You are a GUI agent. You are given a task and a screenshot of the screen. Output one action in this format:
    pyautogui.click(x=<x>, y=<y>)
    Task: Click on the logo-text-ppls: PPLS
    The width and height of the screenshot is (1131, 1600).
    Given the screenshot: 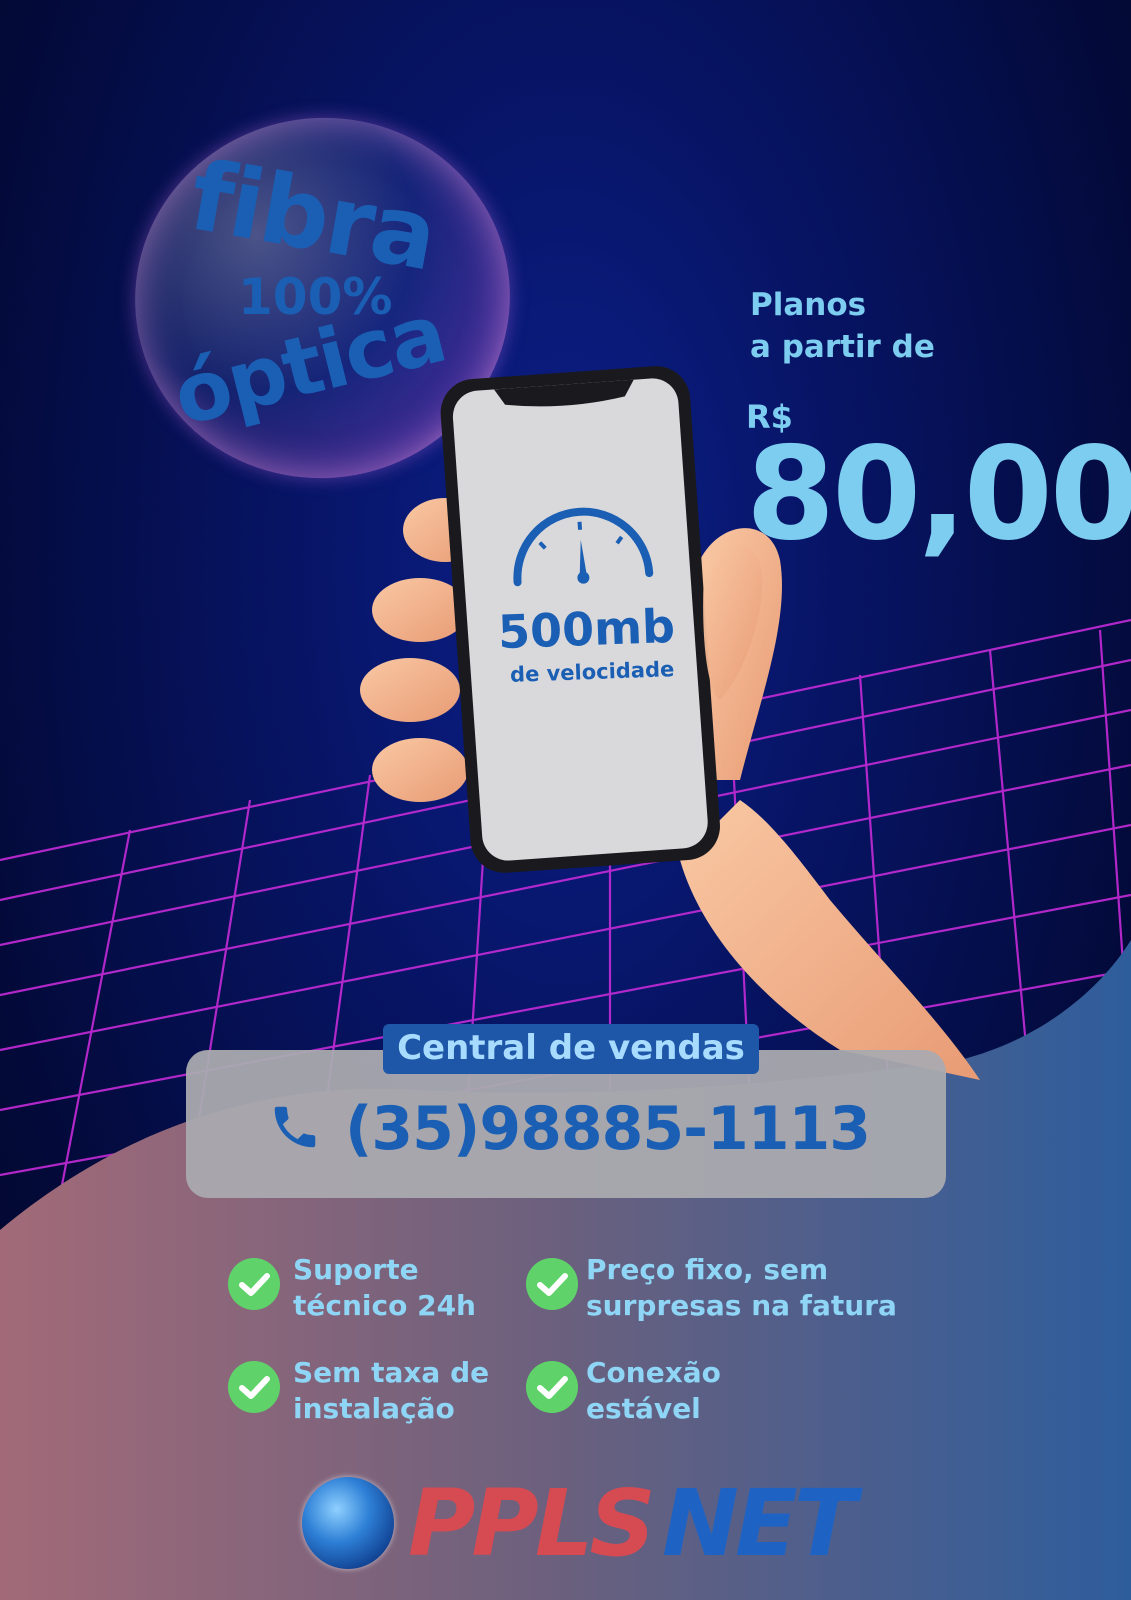 What is the action you would take?
    pyautogui.click(x=532, y=1523)
    